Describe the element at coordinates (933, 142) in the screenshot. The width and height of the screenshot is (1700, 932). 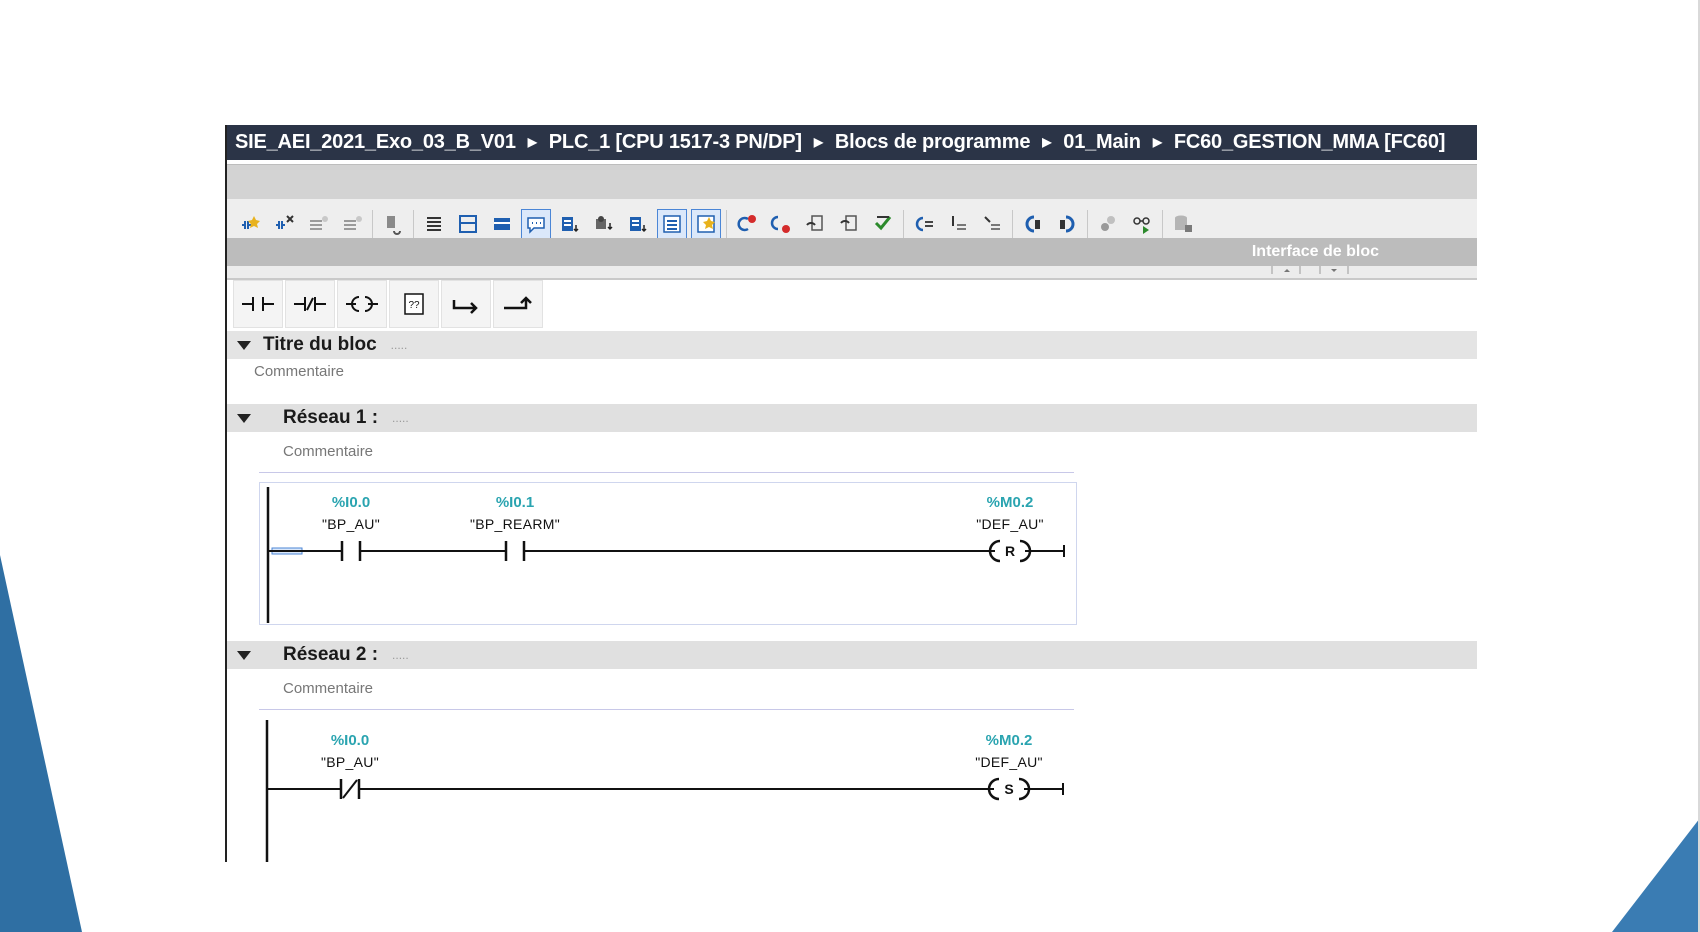
I see `breadcrumb-folder: Blocs de programme` at that location.